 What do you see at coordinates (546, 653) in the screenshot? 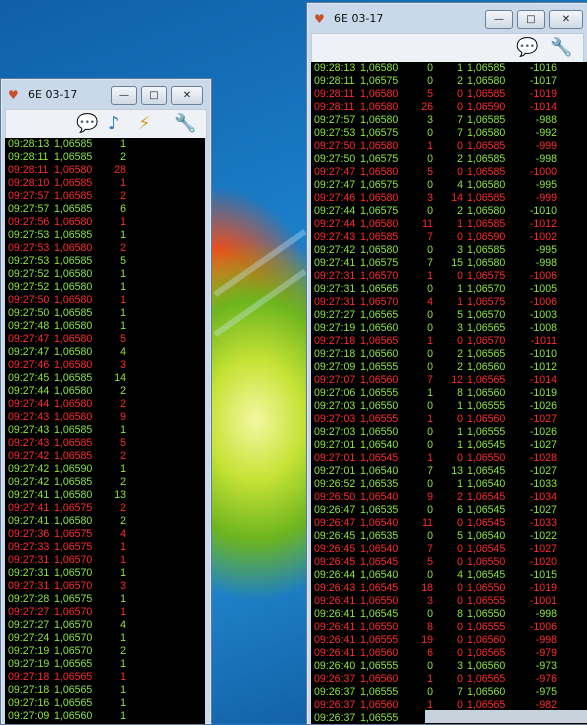
I see `cumulative-delta: -979` at bounding box center [546, 653].